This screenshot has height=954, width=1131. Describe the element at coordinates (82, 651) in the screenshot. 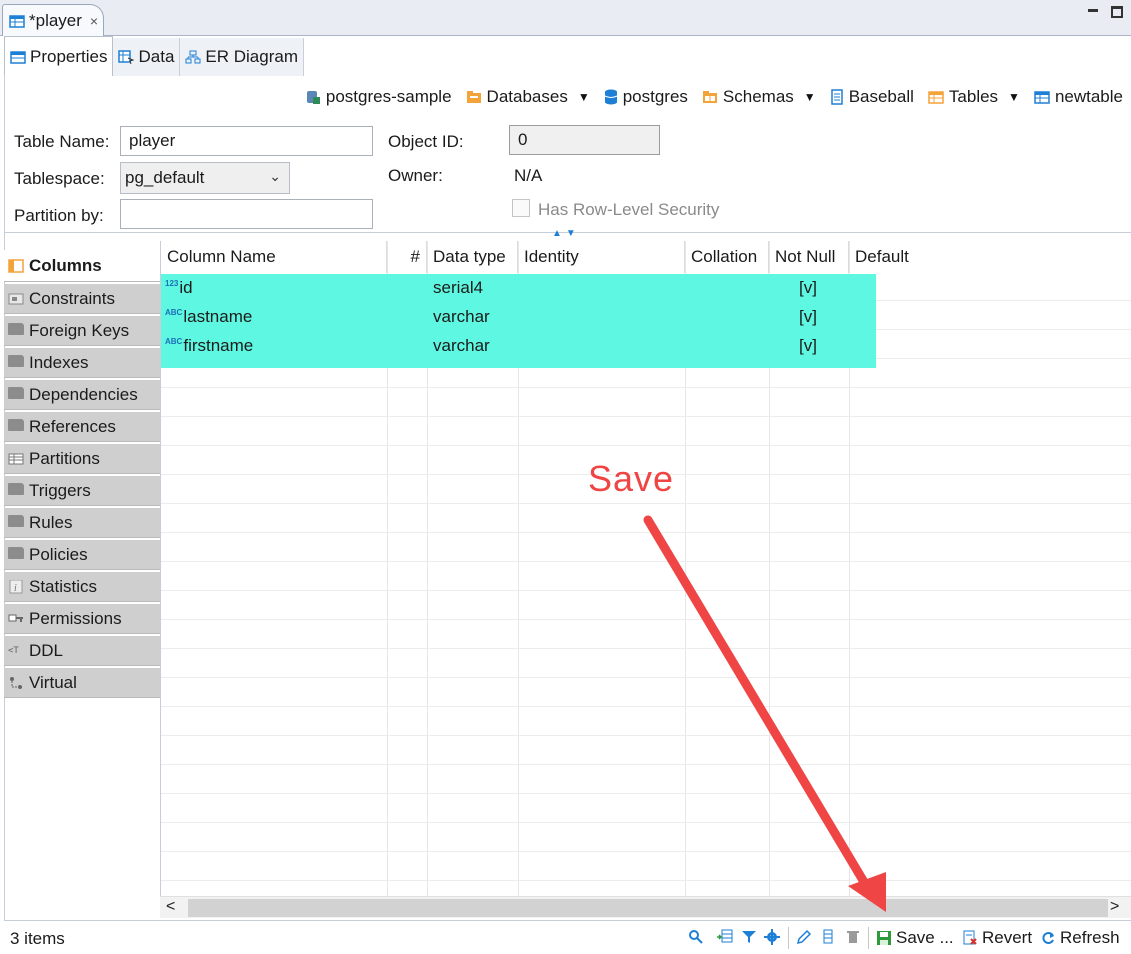

I see `nav-item-ddl: <T DDL` at that location.